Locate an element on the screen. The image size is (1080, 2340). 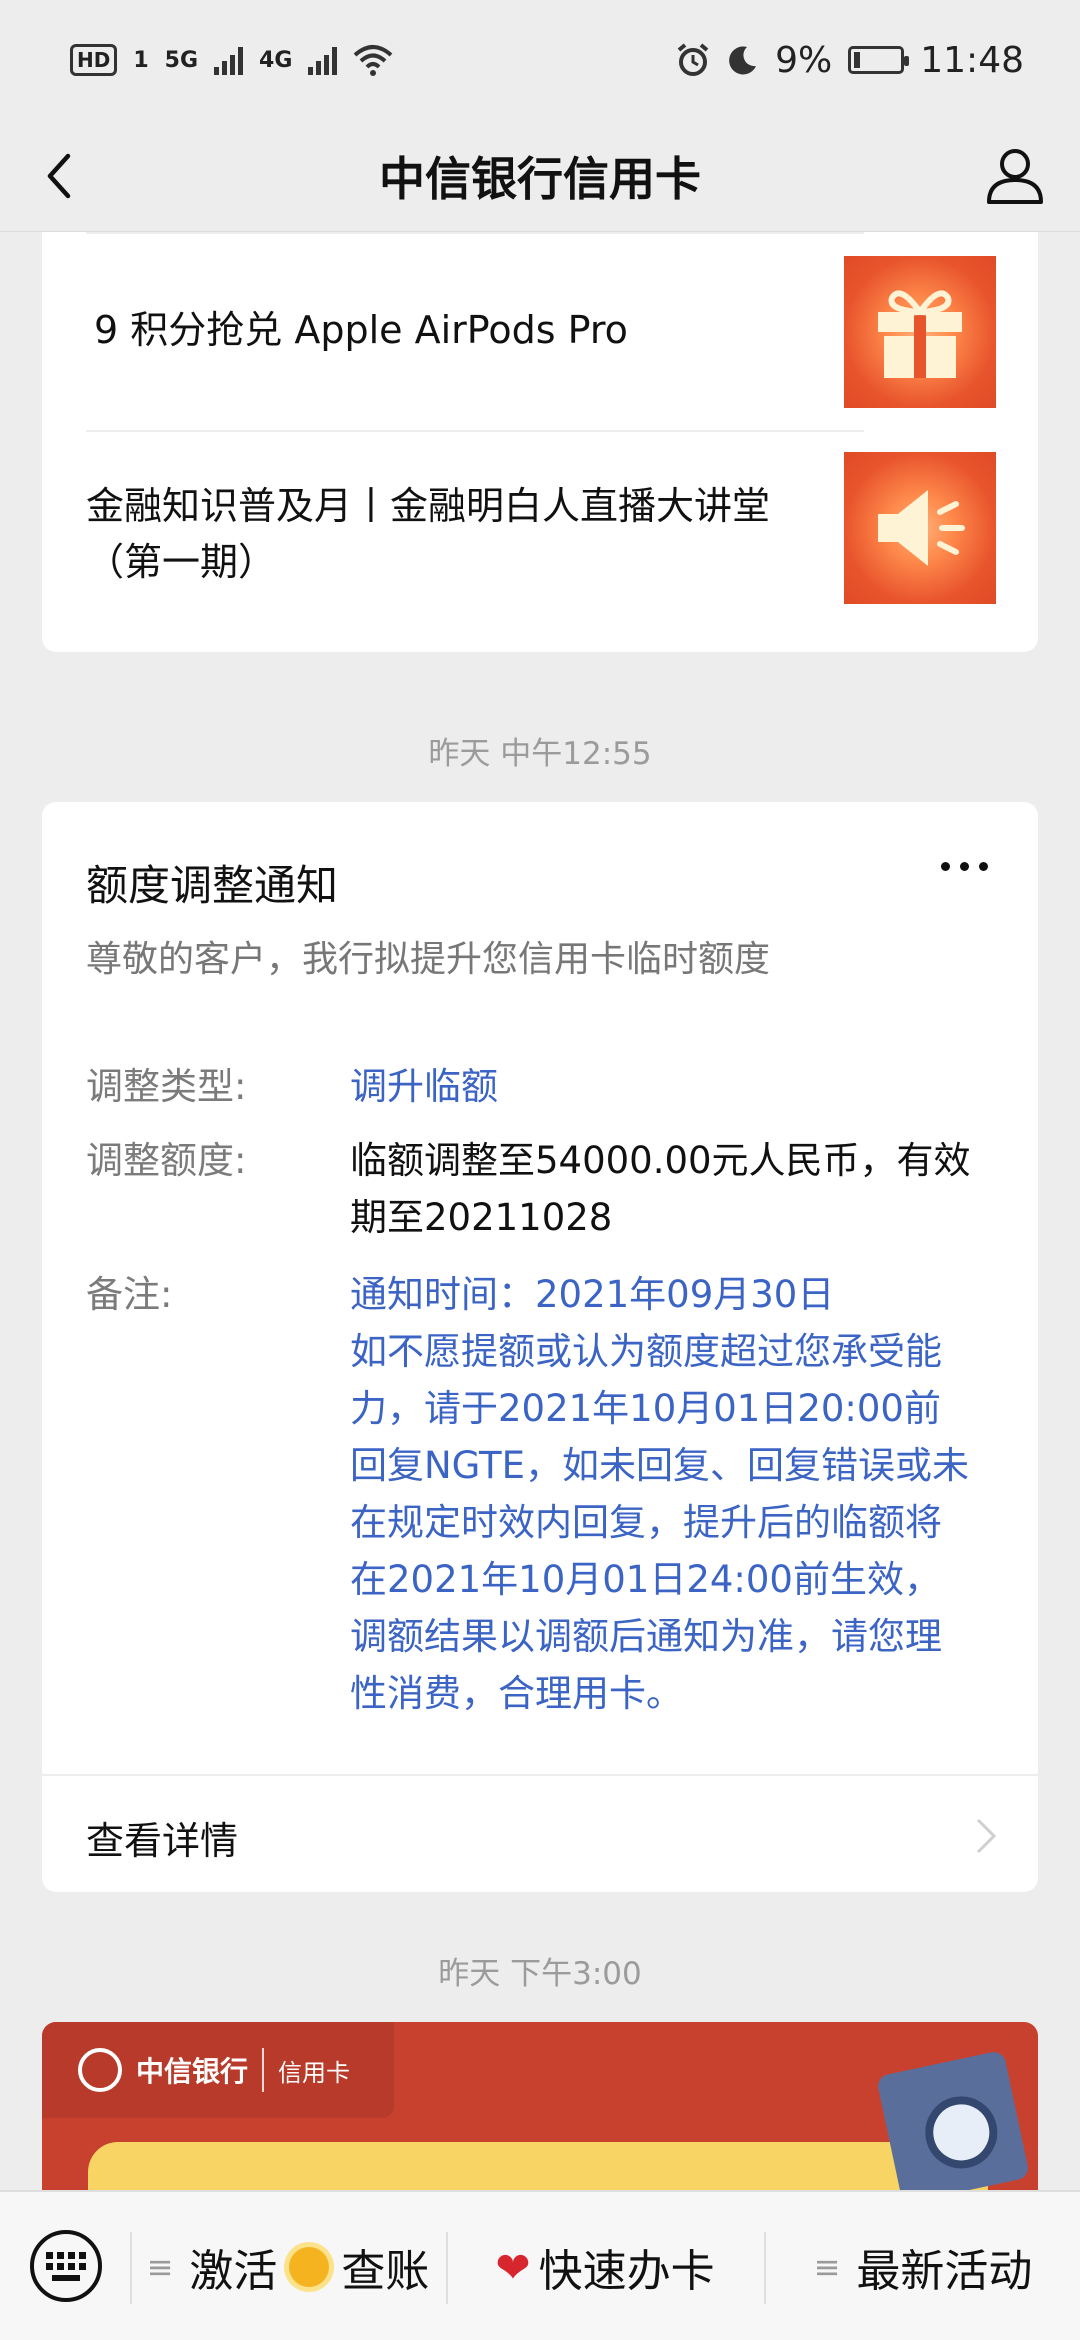
row-key: 备注: is located at coordinates (129, 1294).